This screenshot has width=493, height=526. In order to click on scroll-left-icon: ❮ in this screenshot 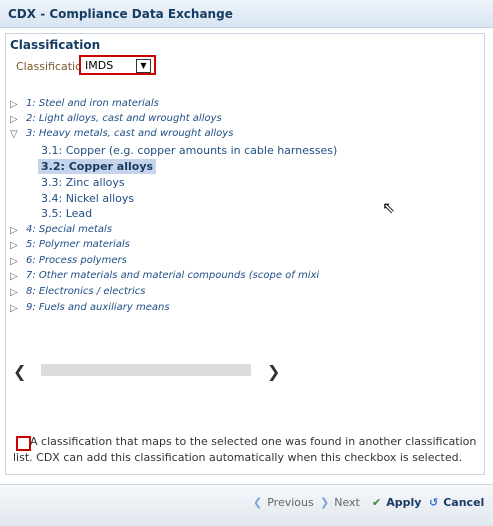, I will do `click(19, 371)`.